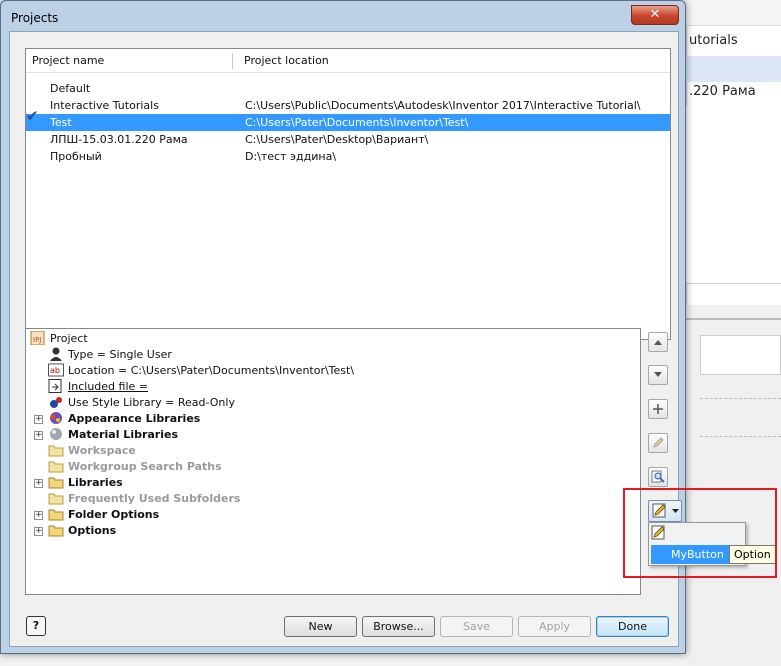  What do you see at coordinates (135, 467) in the screenshot?
I see `tree-node-workgroup-search-paths: Workgroup Search Paths` at bounding box center [135, 467].